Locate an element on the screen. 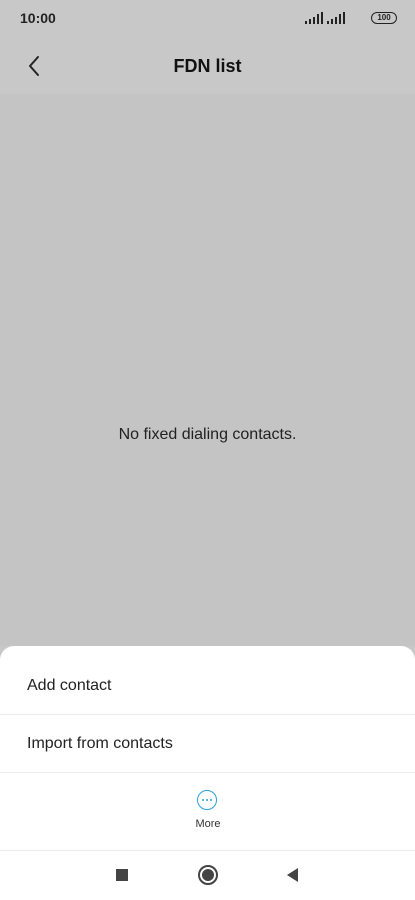 The height and width of the screenshot is (900, 415). import-from-contacts-label: Import from contacts is located at coordinates (100, 743).